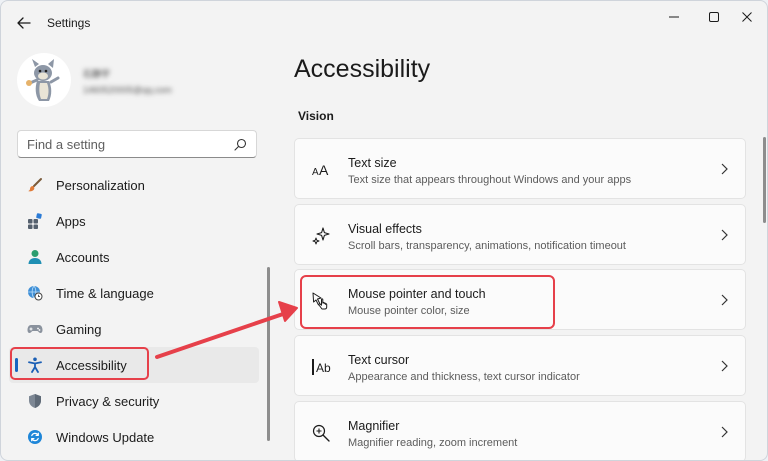 This screenshot has height=461, width=768. I want to click on minimize-button, so click(674, 17).